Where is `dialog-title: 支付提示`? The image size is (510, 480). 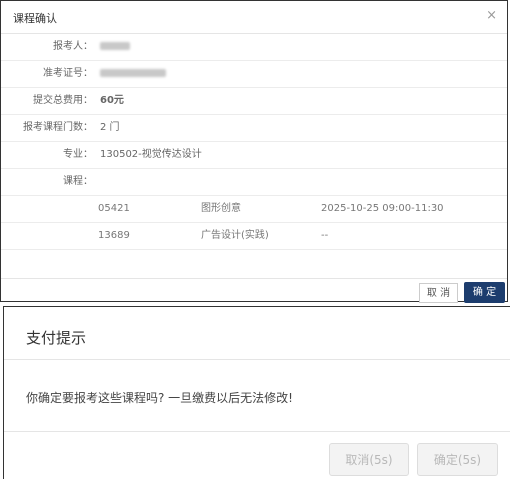 dialog-title: 支付提示 is located at coordinates (56, 338).